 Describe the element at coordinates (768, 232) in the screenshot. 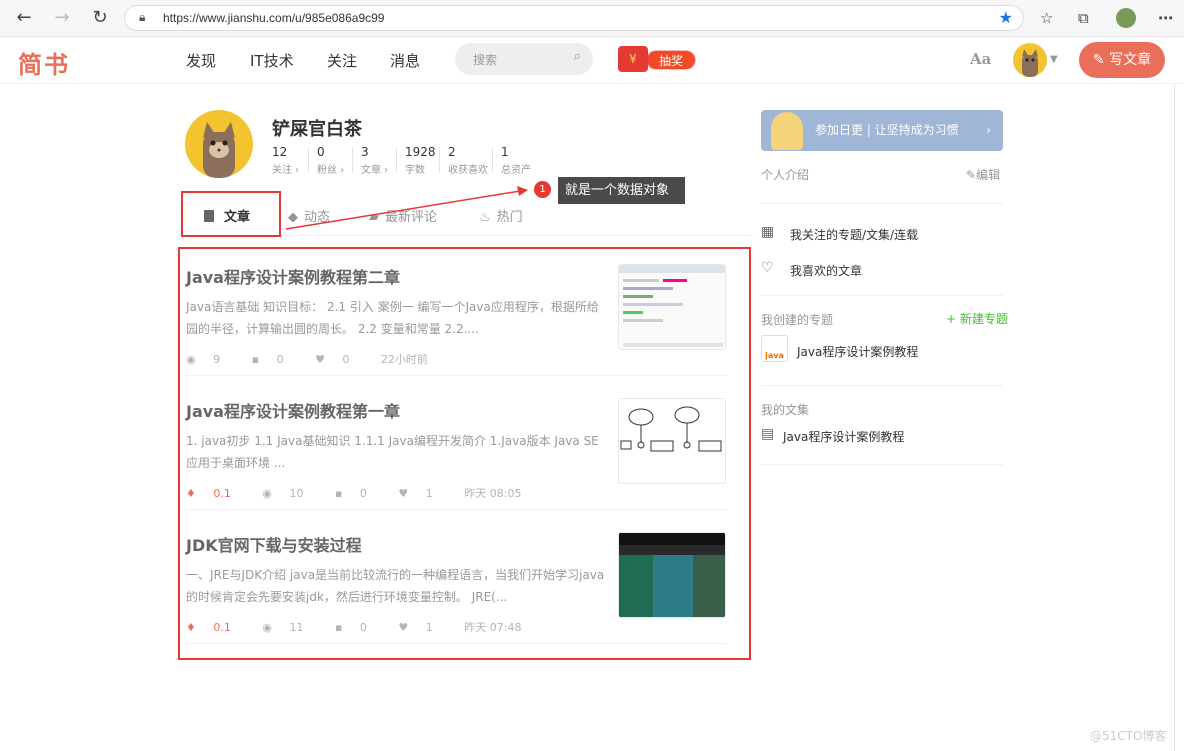

I see `grid-icon: ▦` at that location.